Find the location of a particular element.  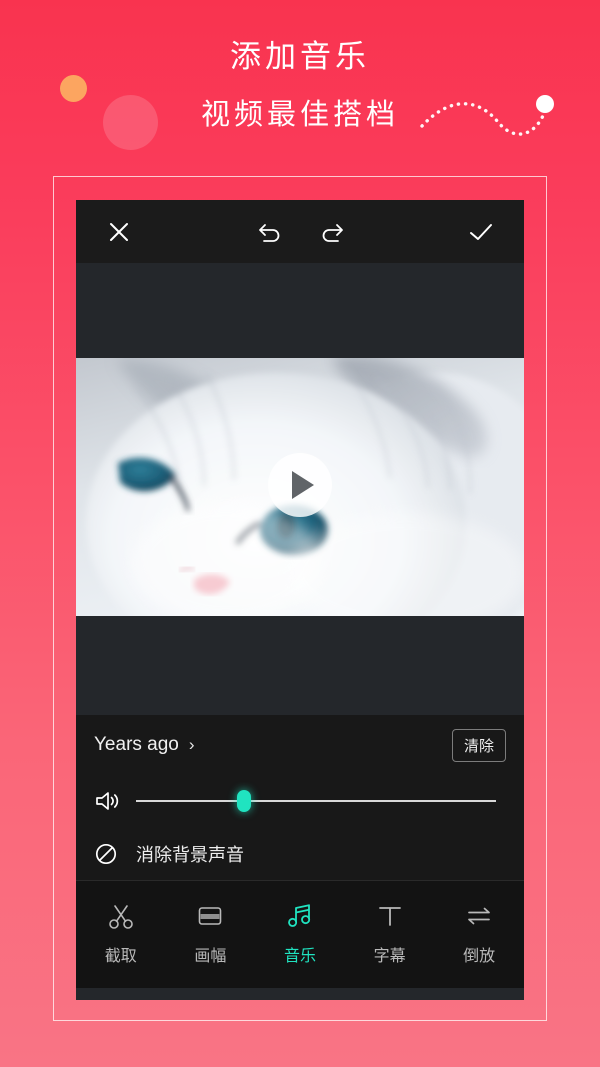

chevron-right-icon: › is located at coordinates (191, 744).